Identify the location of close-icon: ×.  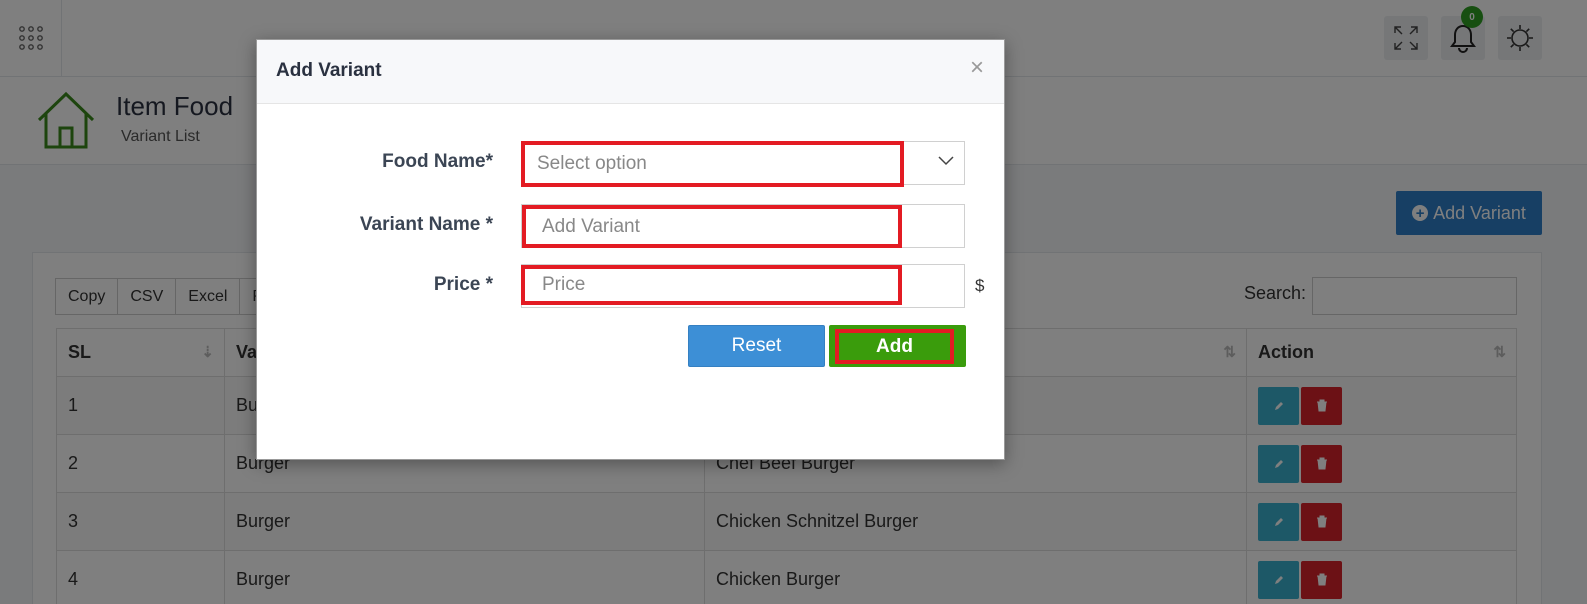
(977, 68).